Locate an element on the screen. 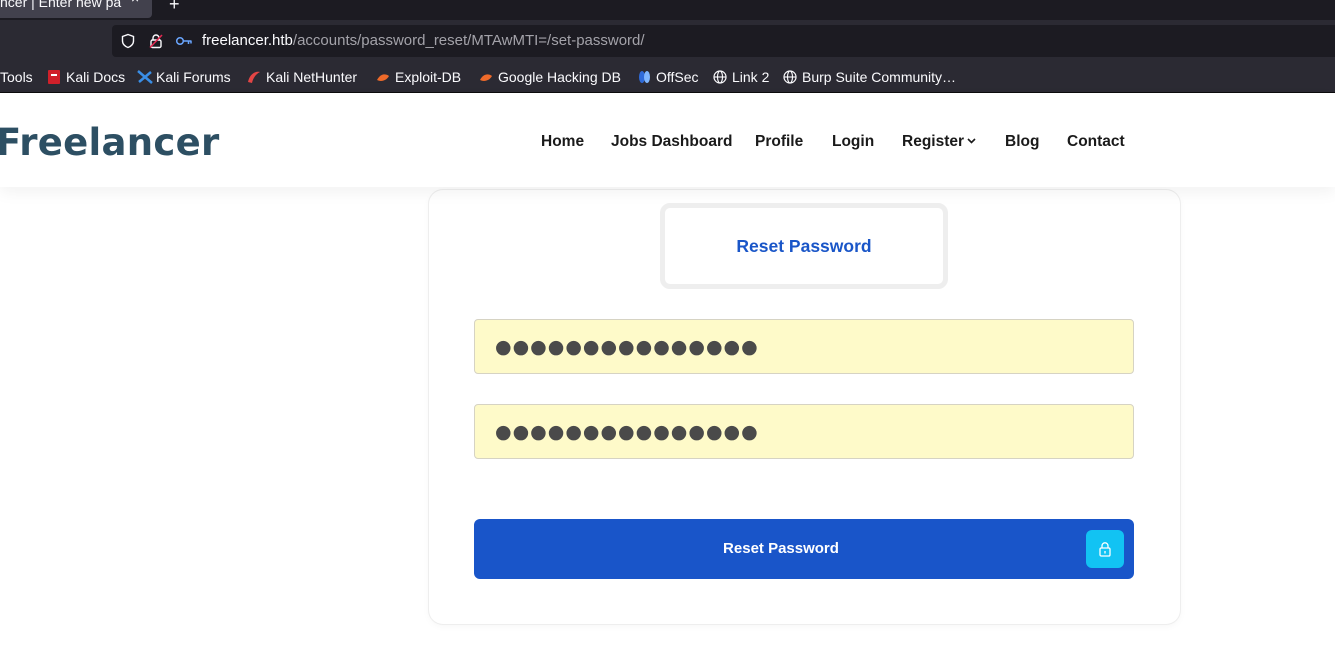  bookmark-label: Exploit-DB is located at coordinates (428, 77).